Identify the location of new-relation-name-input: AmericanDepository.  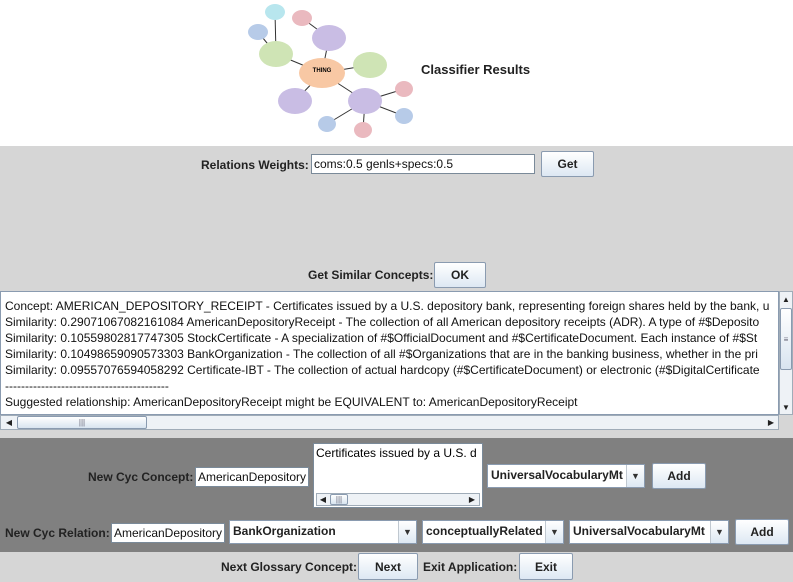
(168, 533).